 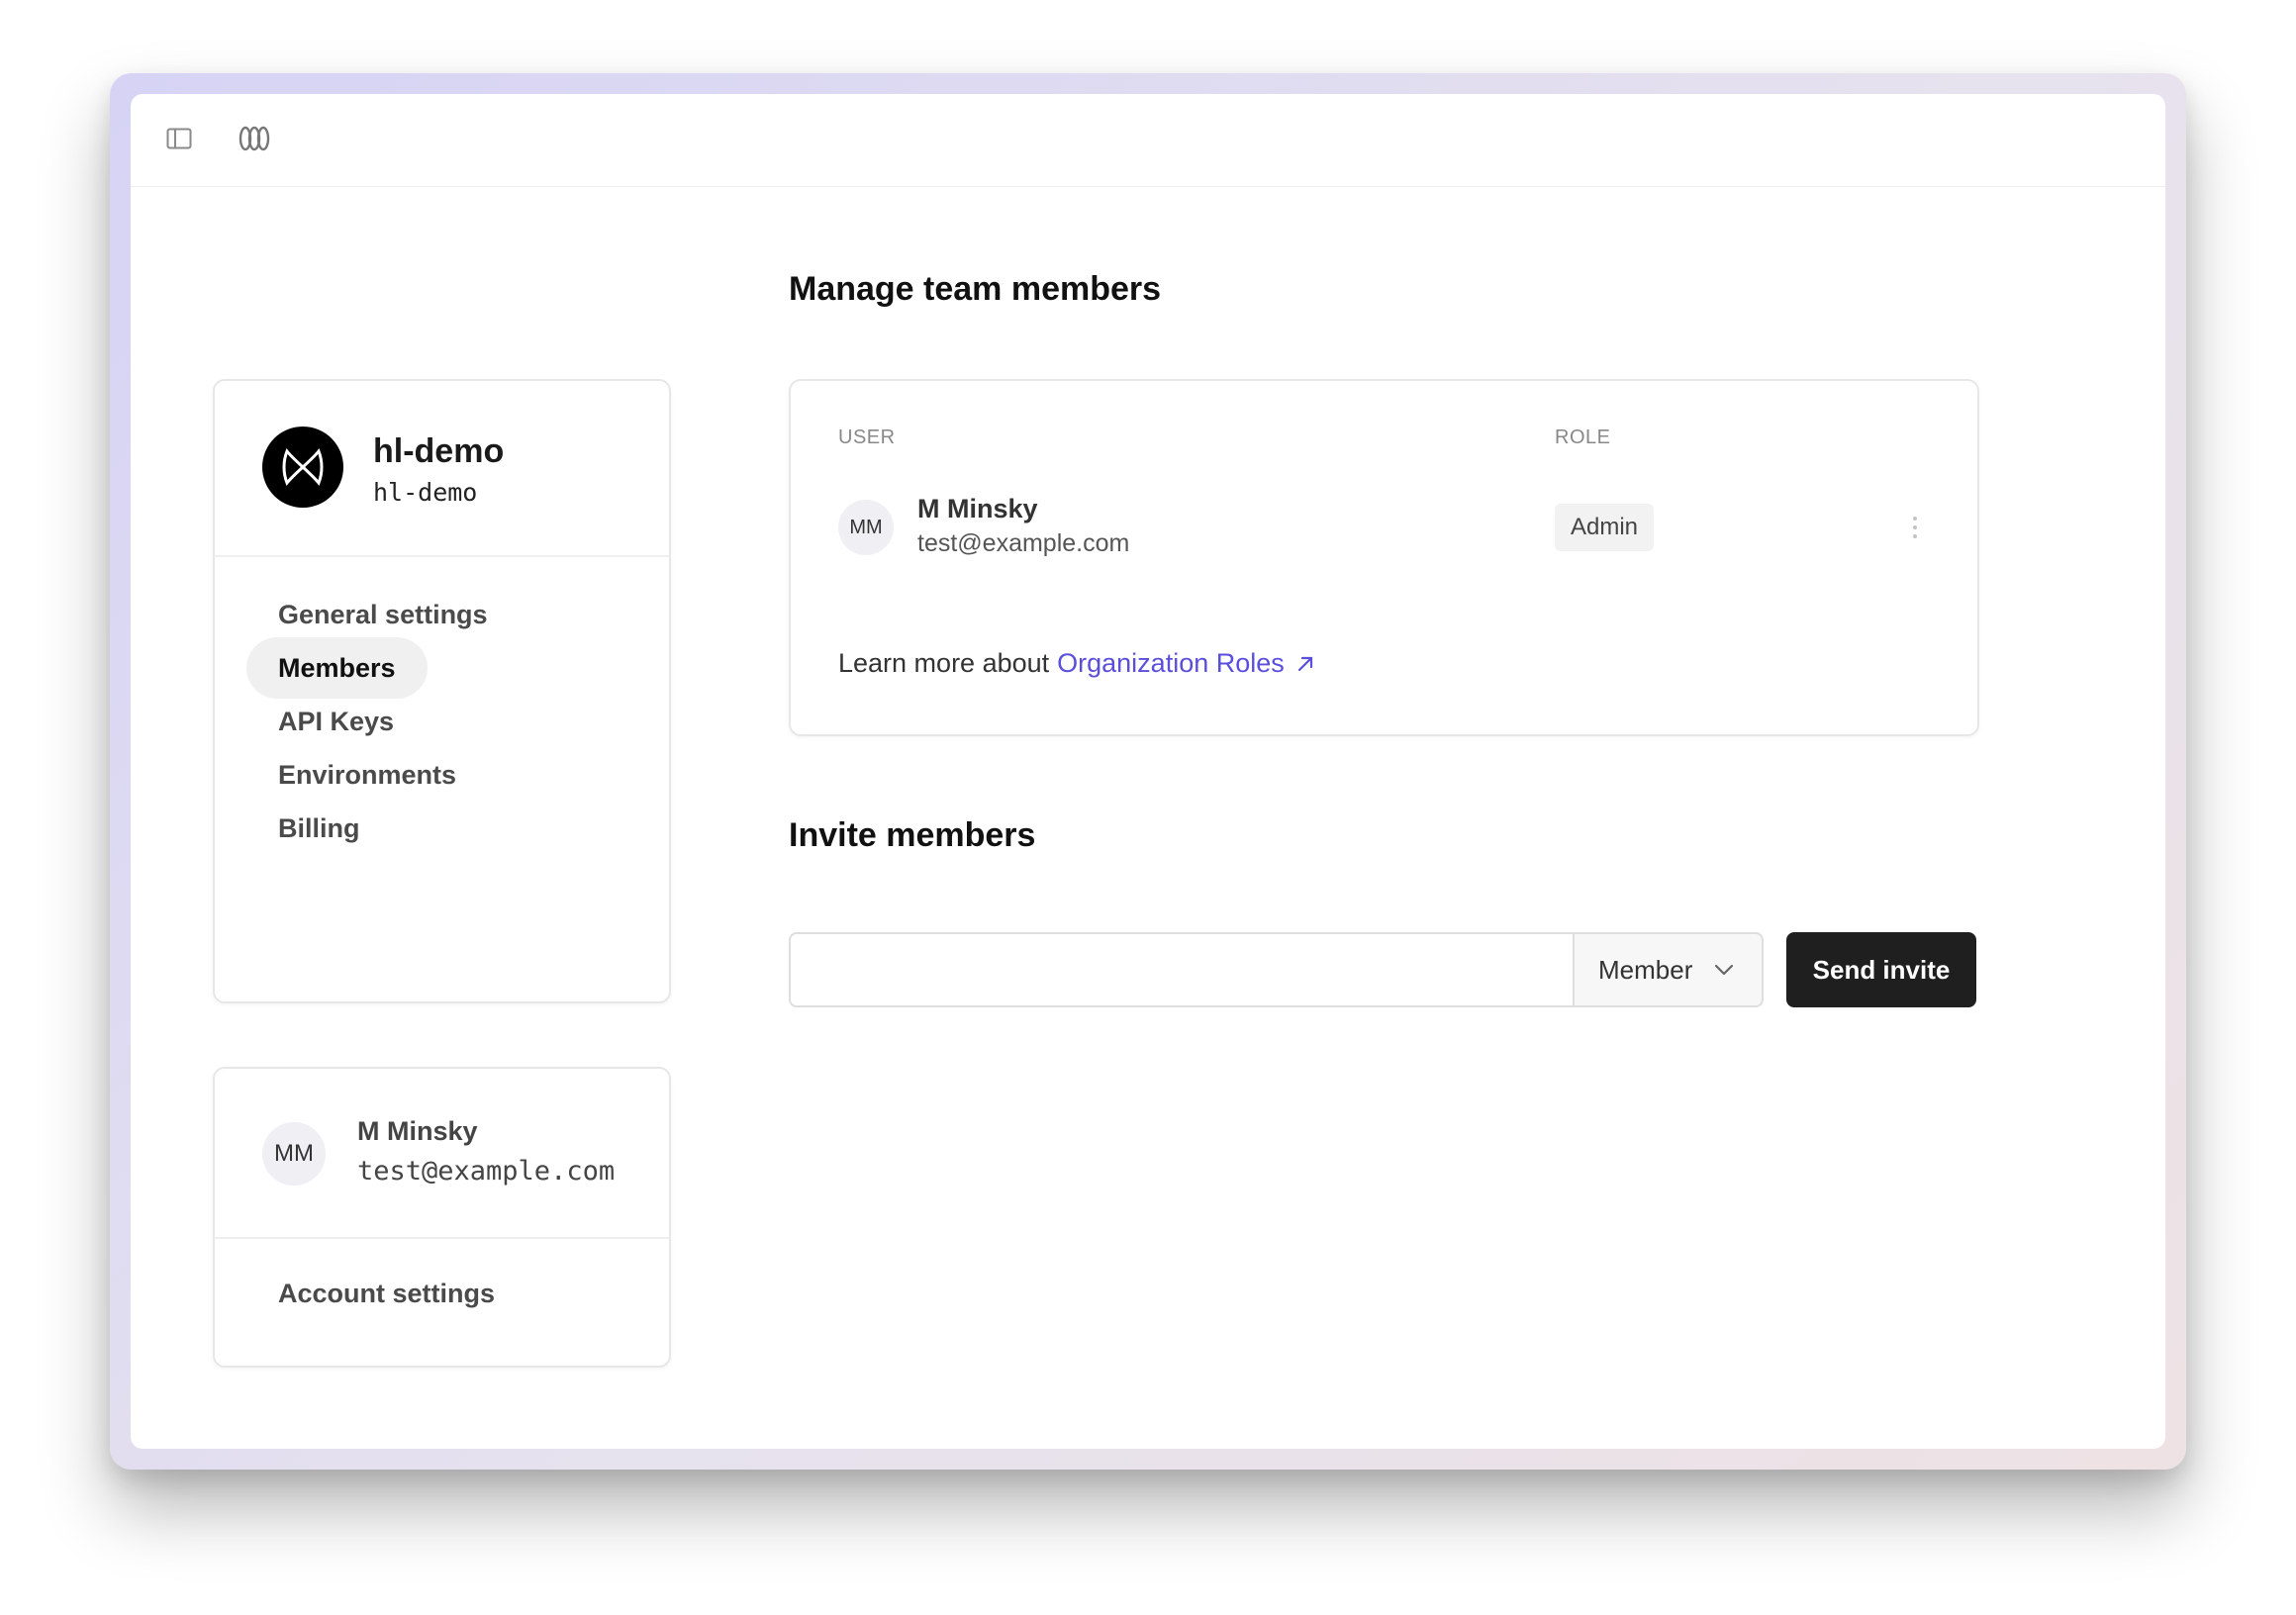 I want to click on learn-more-text: Learn more about Organization Roles, so click(x=1076, y=663).